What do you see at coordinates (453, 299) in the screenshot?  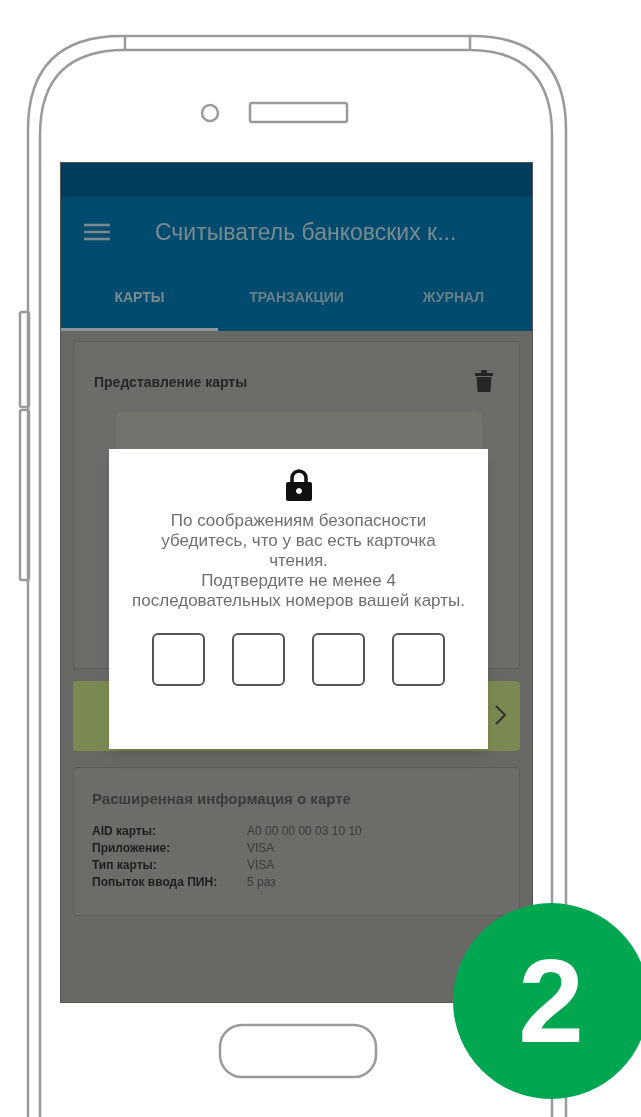 I see `tab: ЖУРНАЛ` at bounding box center [453, 299].